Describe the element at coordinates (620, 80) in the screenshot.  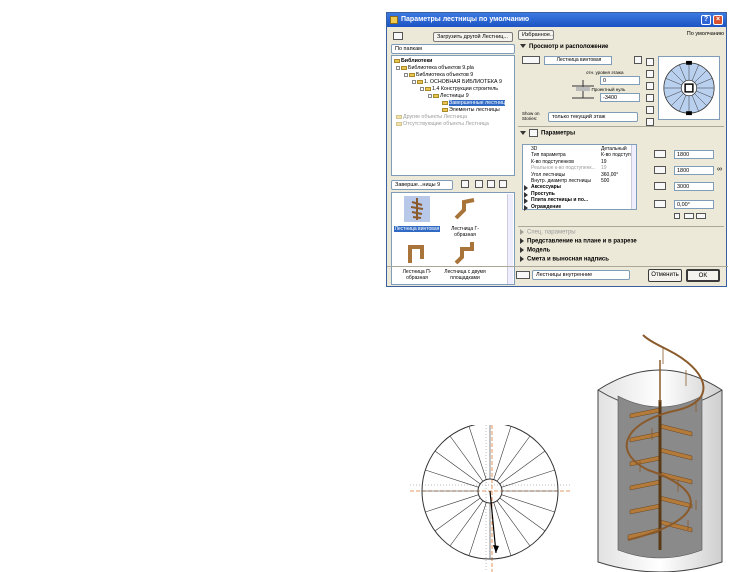
I see `rel-story-field: 0` at that location.